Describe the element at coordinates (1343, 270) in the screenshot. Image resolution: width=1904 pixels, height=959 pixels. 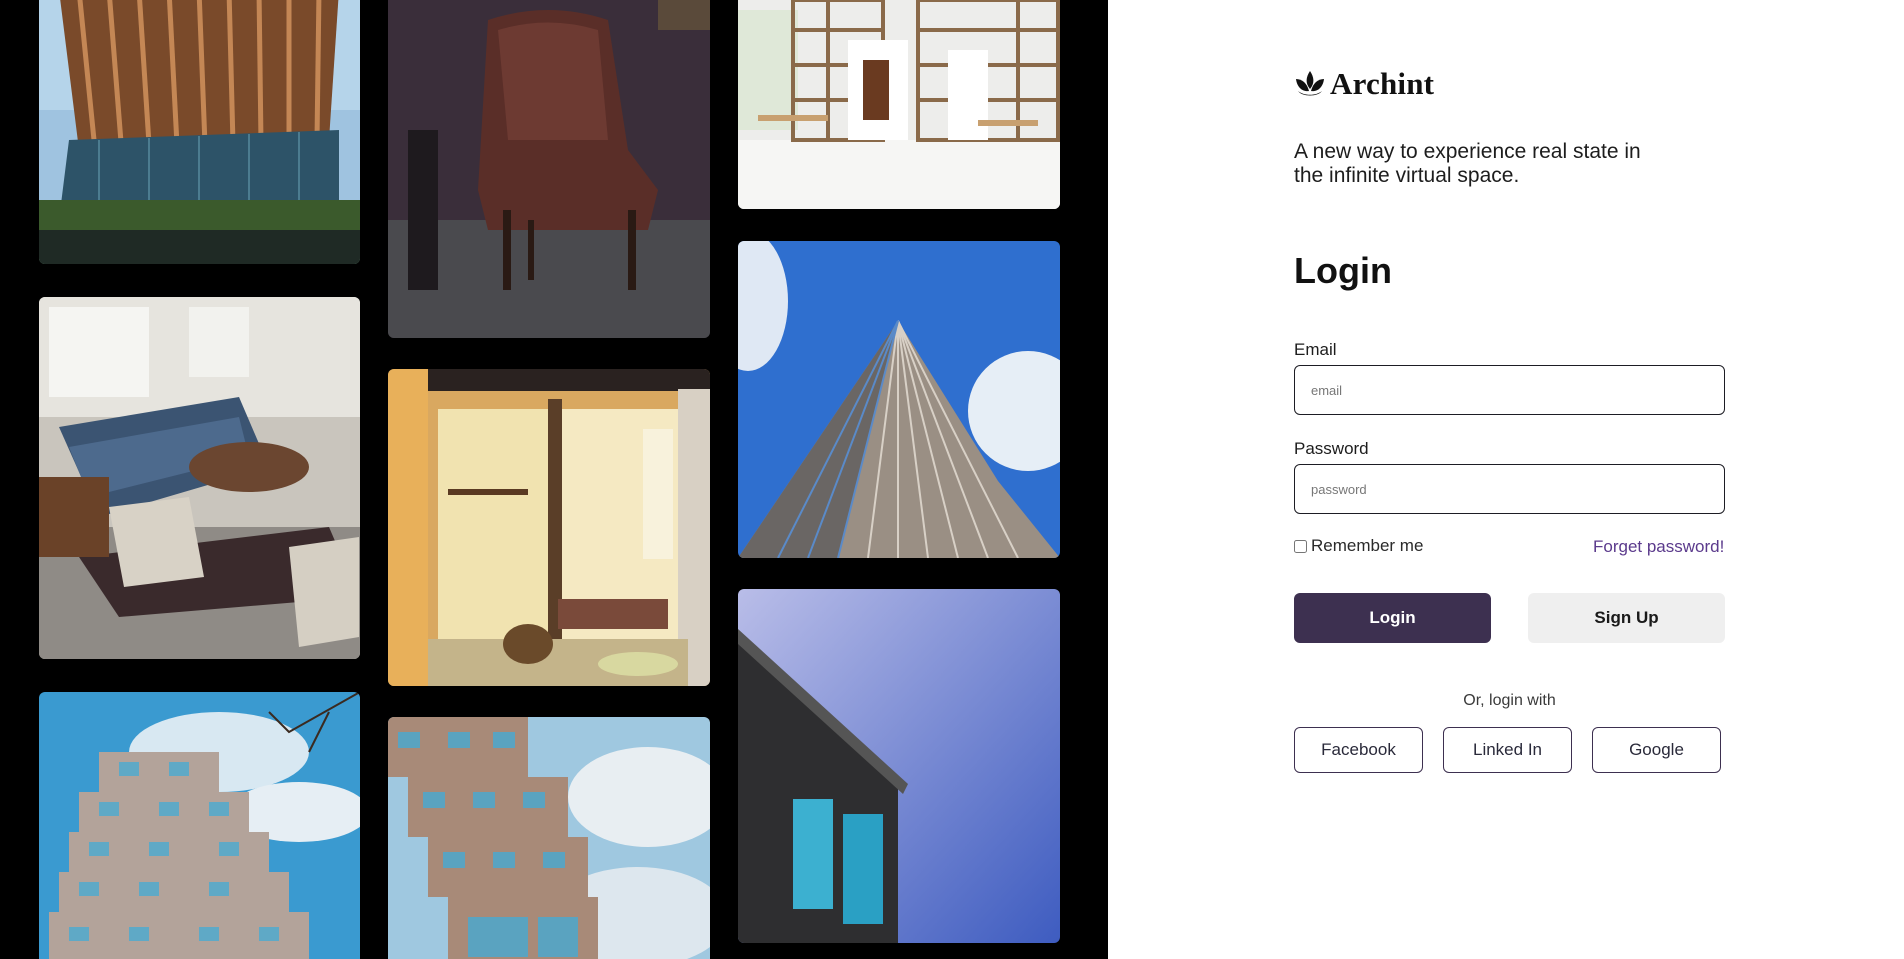
I see `page-title: Login` at that location.